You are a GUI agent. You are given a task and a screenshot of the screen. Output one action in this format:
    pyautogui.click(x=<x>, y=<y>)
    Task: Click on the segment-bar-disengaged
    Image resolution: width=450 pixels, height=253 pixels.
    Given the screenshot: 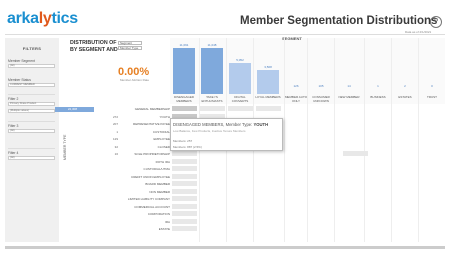 What is the action you would take?
    pyautogui.click(x=184, y=71)
    